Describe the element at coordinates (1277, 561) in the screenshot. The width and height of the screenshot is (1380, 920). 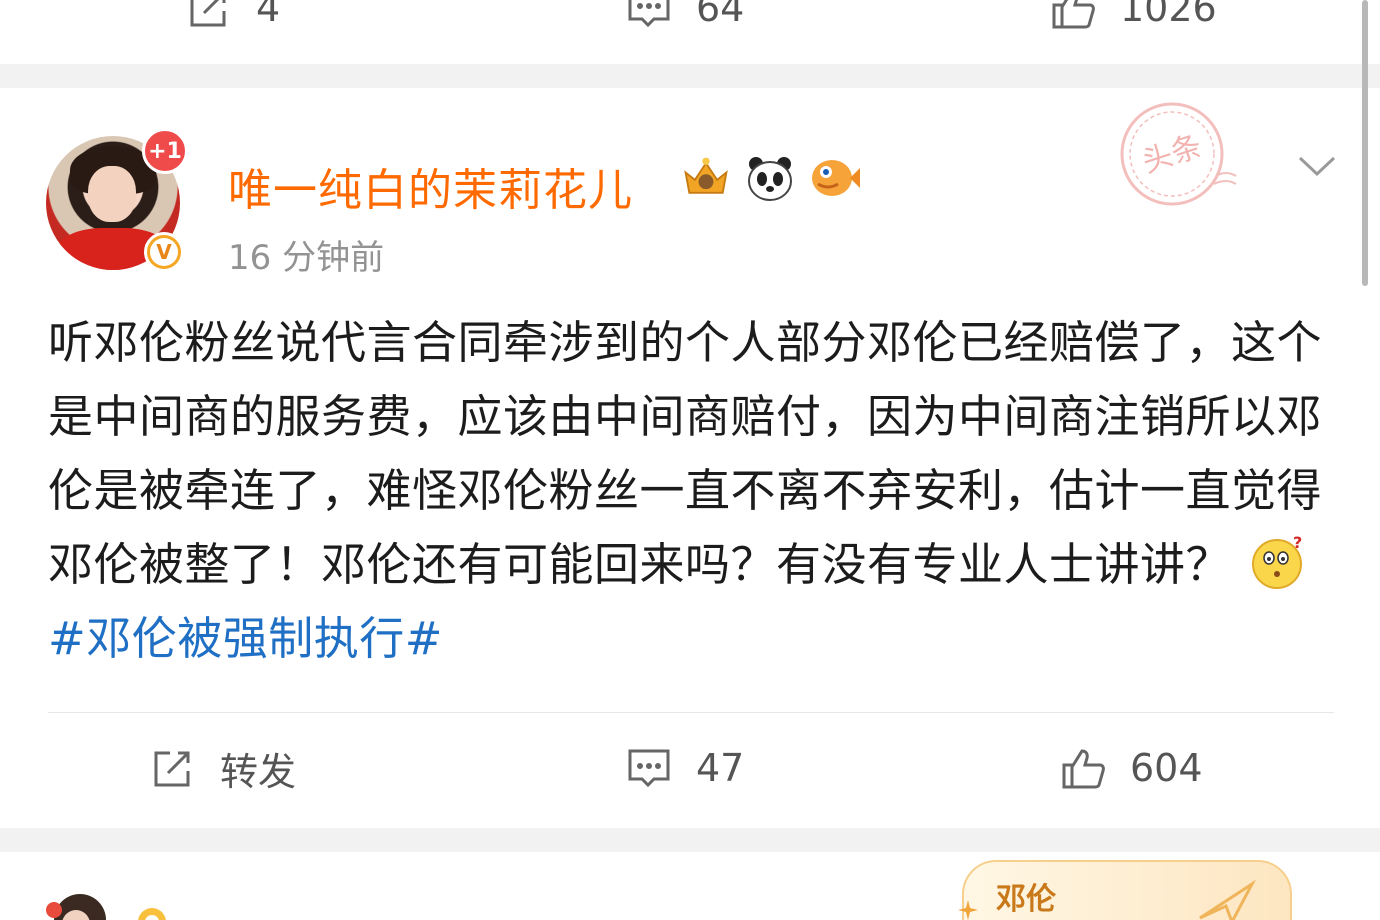
I see `thinking-face-icon: ?` at that location.